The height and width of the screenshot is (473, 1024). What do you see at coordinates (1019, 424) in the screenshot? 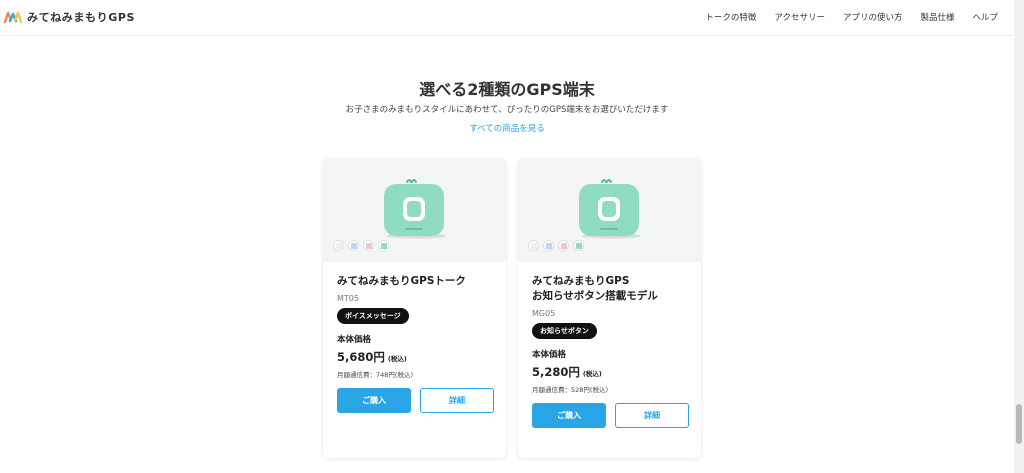
I see `scrollbar-thumb` at bounding box center [1019, 424].